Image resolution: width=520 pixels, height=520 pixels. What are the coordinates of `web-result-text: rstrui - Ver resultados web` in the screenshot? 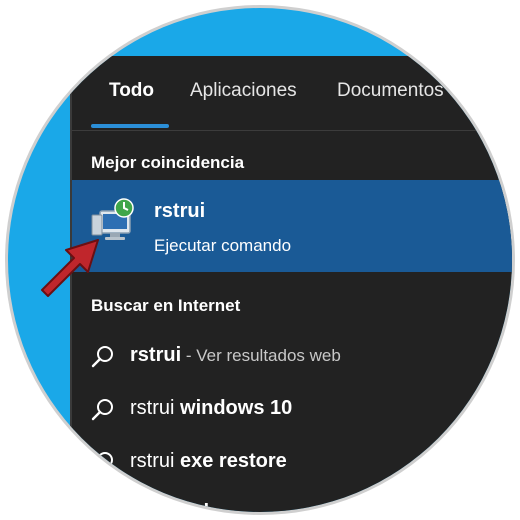 It's located at (235, 355).